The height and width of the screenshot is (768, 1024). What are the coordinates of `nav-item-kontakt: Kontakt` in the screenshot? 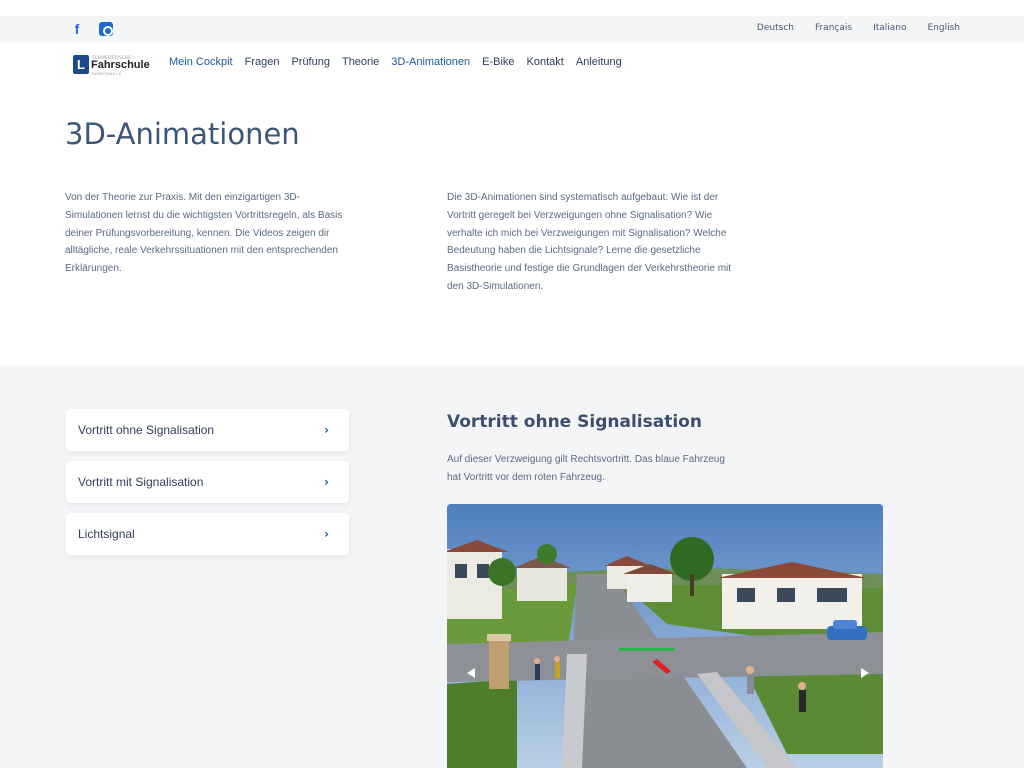 It's located at (545, 62).